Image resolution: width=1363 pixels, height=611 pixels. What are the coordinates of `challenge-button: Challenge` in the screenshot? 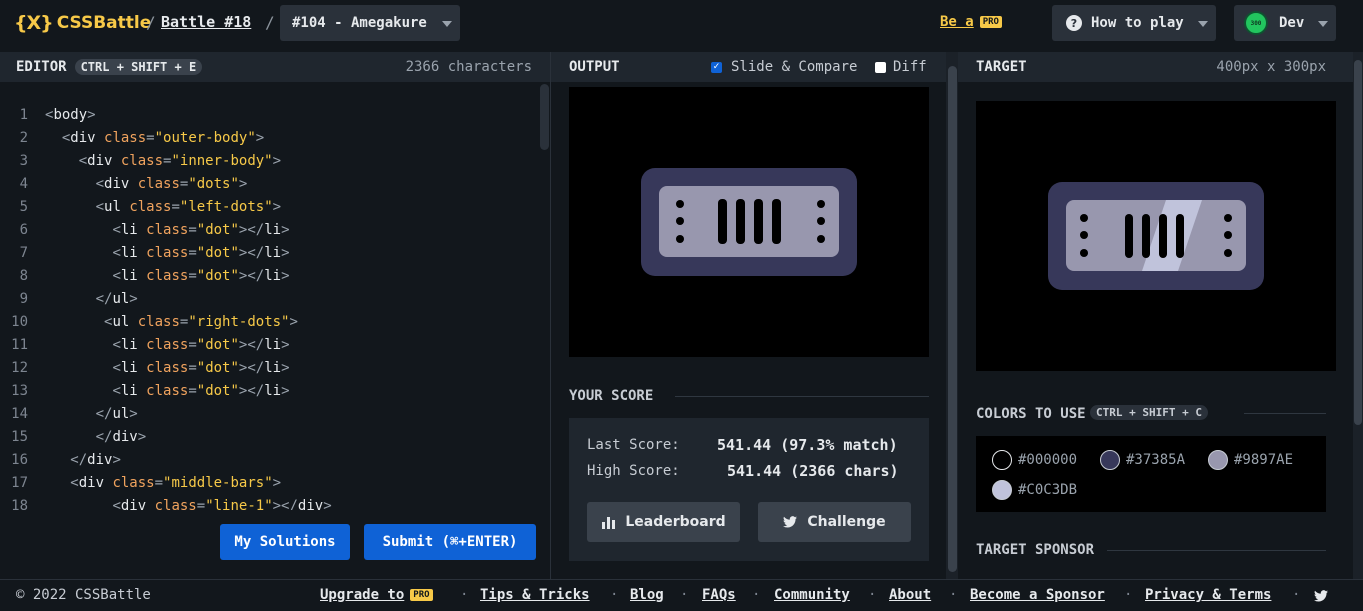 It's located at (834, 522).